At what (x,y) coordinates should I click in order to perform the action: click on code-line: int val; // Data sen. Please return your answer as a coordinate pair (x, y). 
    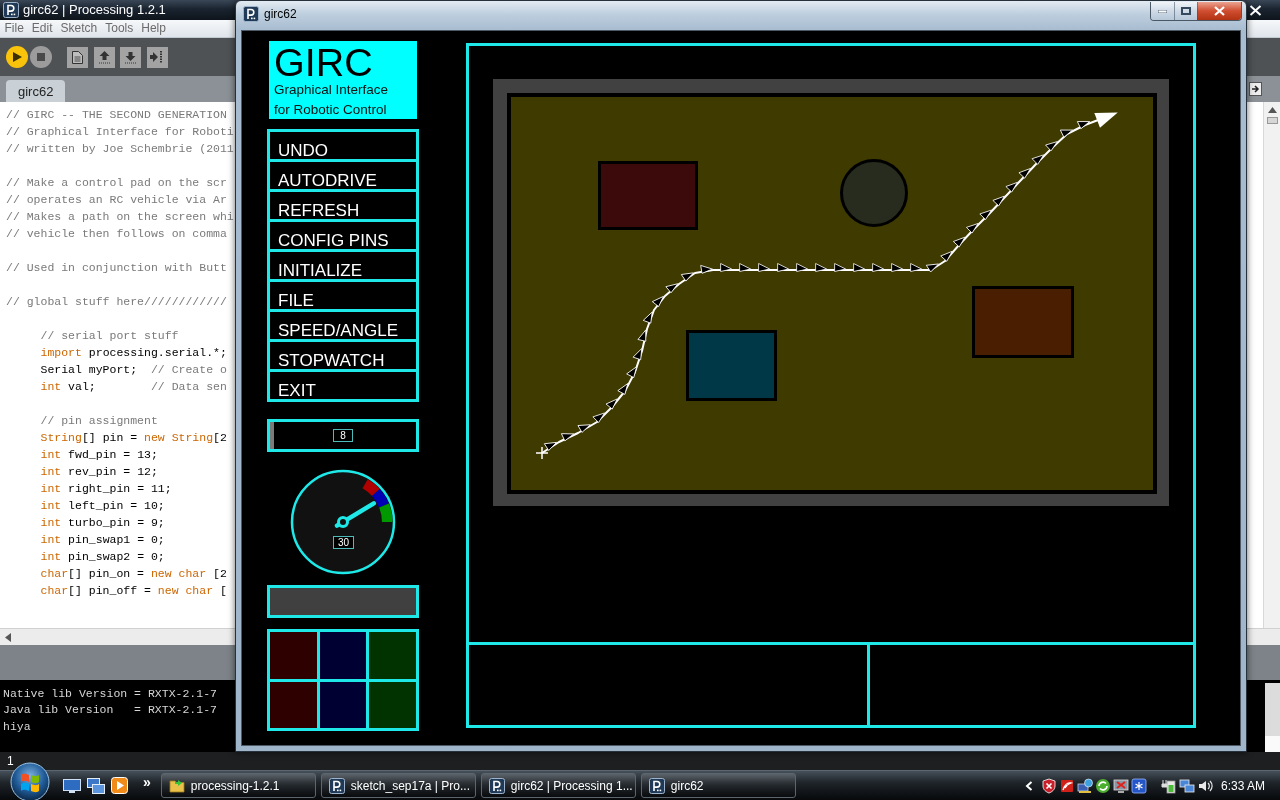
    Looking at the image, I should click on (133, 387).